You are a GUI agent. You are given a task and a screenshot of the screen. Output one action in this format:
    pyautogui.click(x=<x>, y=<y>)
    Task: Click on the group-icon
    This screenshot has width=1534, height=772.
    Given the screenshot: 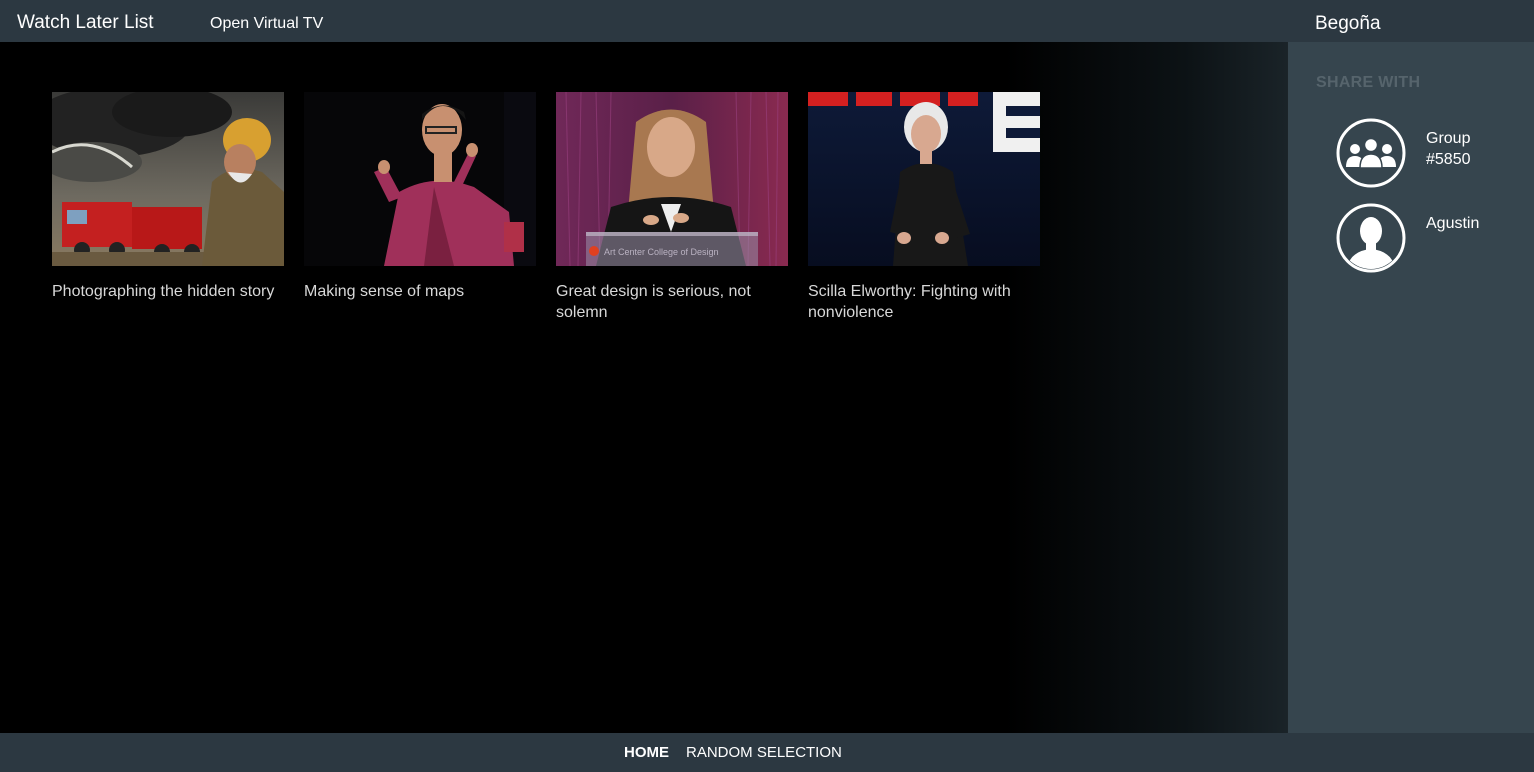 What is the action you would take?
    pyautogui.click(x=1371, y=153)
    